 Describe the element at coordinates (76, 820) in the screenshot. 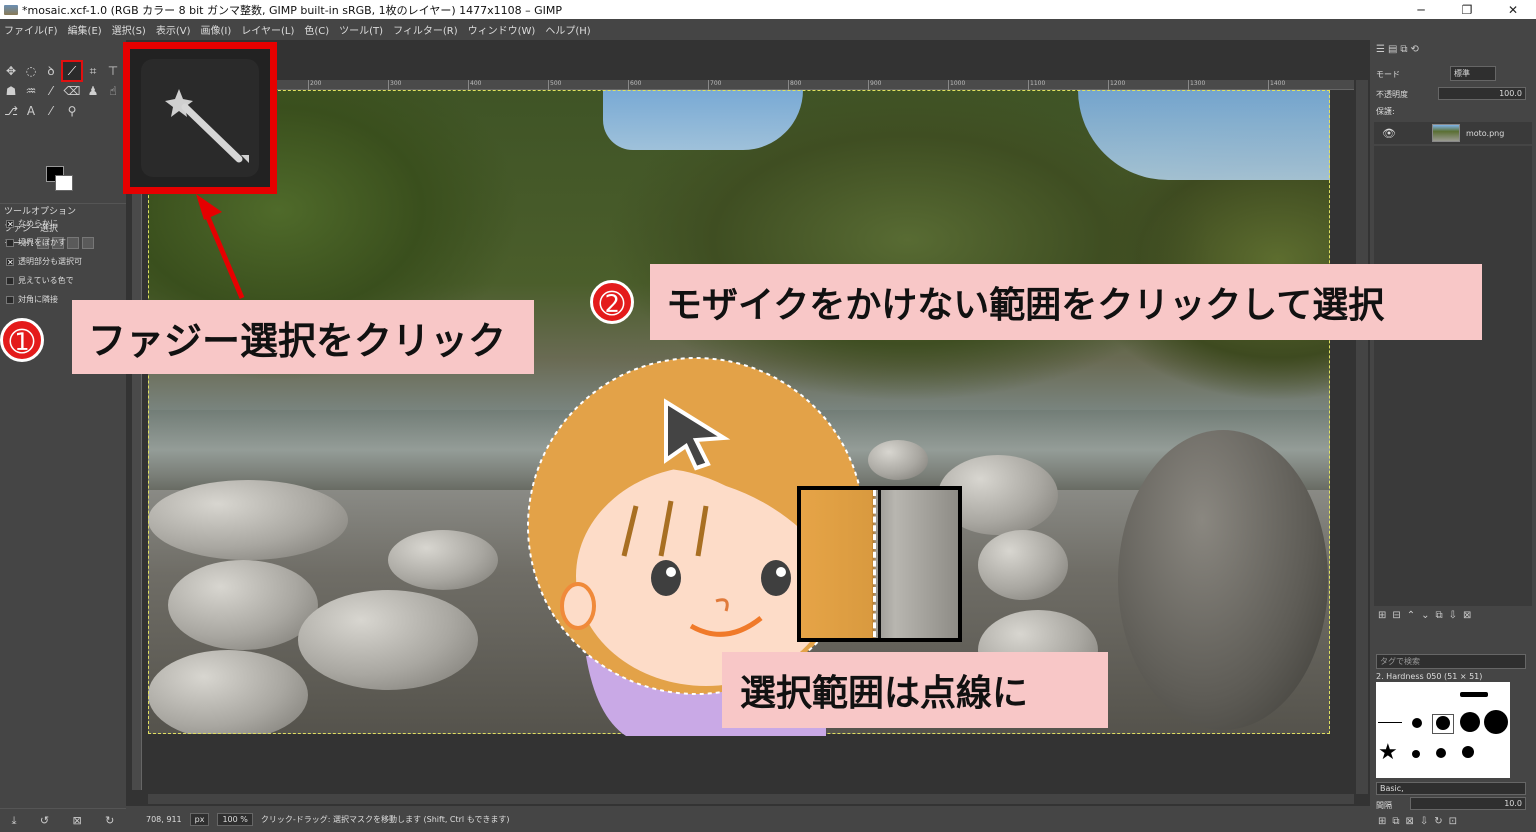

I see `delete-options-icon: ⊠` at that location.